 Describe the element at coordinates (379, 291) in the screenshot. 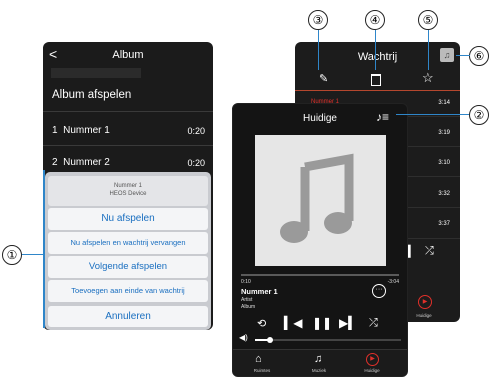

I see `more-options-icon: ···` at that location.